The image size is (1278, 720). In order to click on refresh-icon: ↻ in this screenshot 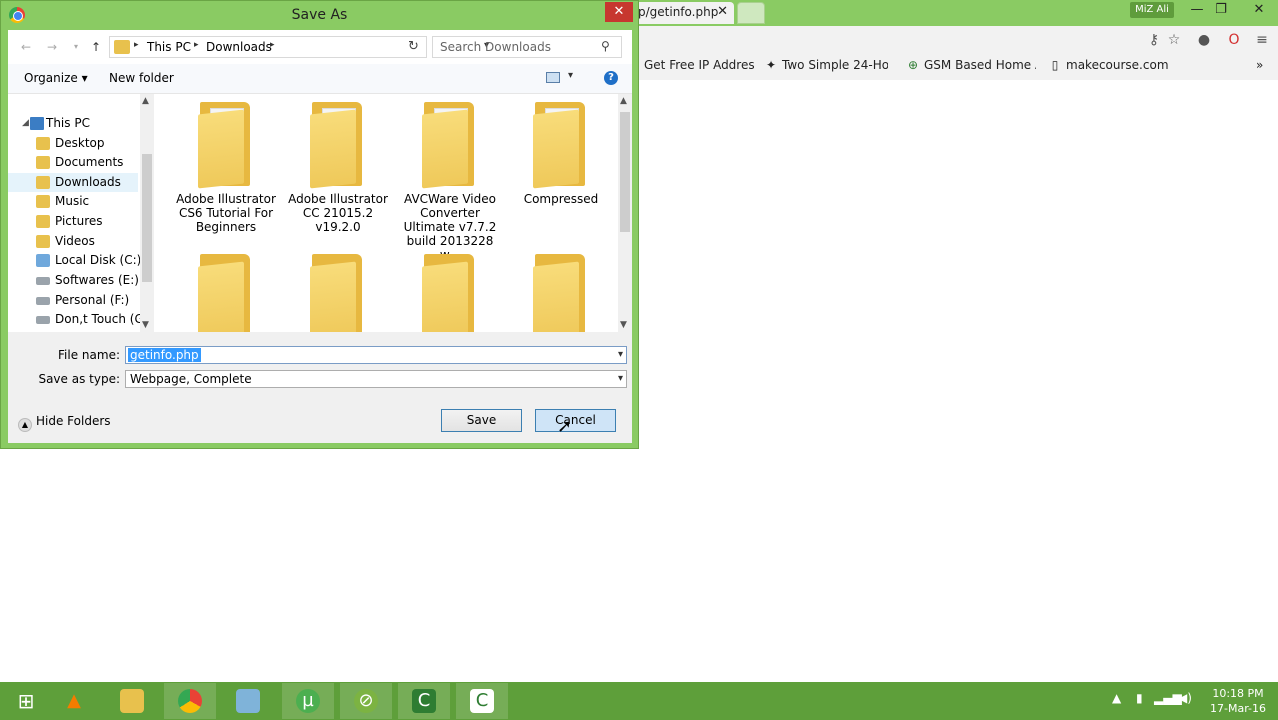, I will do `click(413, 46)`.